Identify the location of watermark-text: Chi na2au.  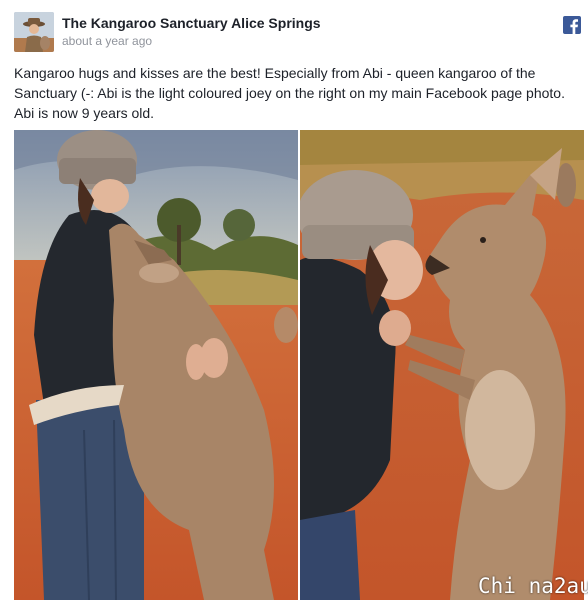
(533, 586).